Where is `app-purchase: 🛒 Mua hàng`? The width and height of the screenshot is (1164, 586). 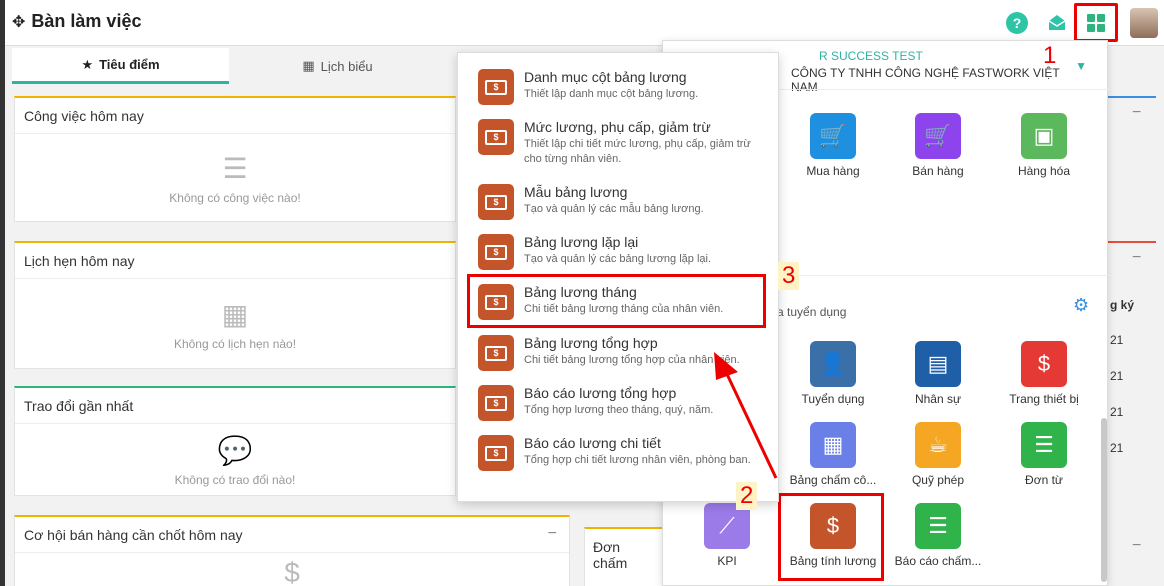 app-purchase: 🛒 Mua hàng is located at coordinates (833, 145).